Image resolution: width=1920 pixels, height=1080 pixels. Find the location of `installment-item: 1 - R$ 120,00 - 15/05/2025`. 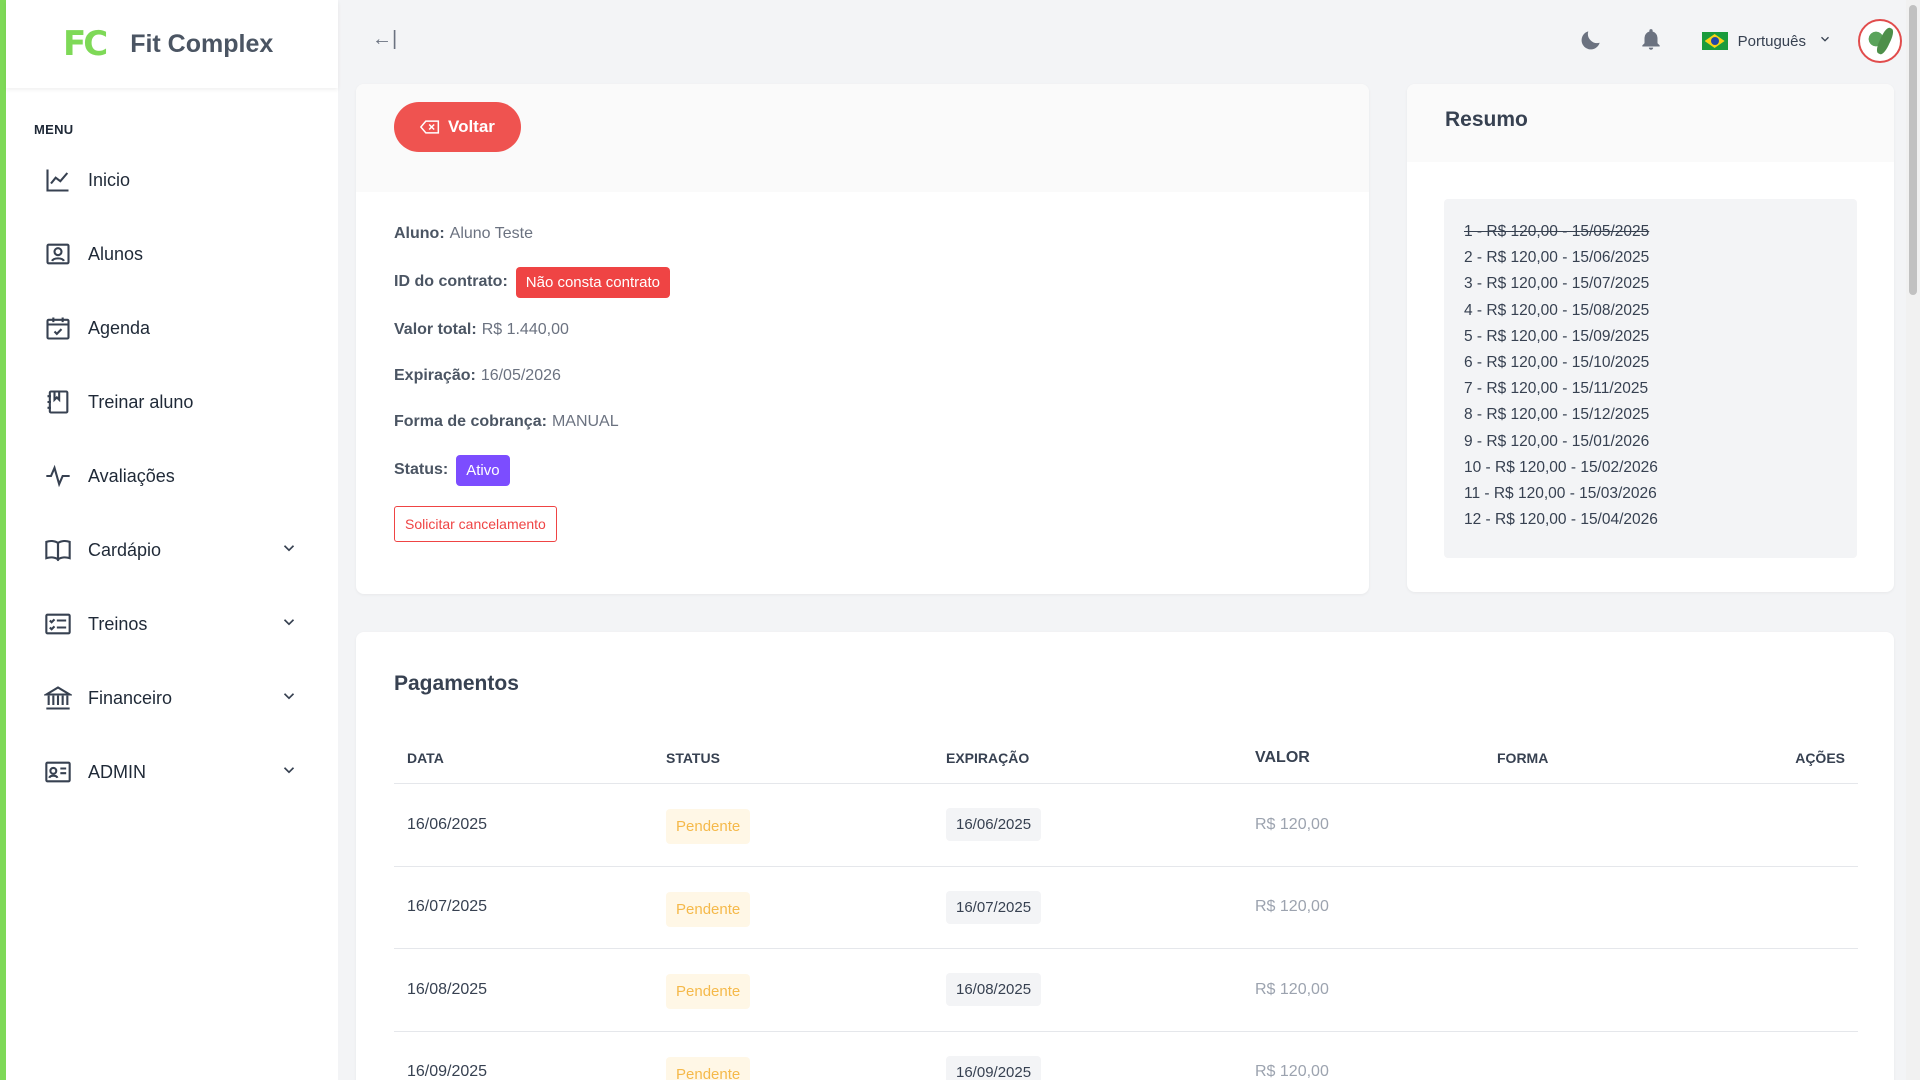

installment-item: 1 - R$ 120,00 - 15/05/2025 is located at coordinates (1557, 231).